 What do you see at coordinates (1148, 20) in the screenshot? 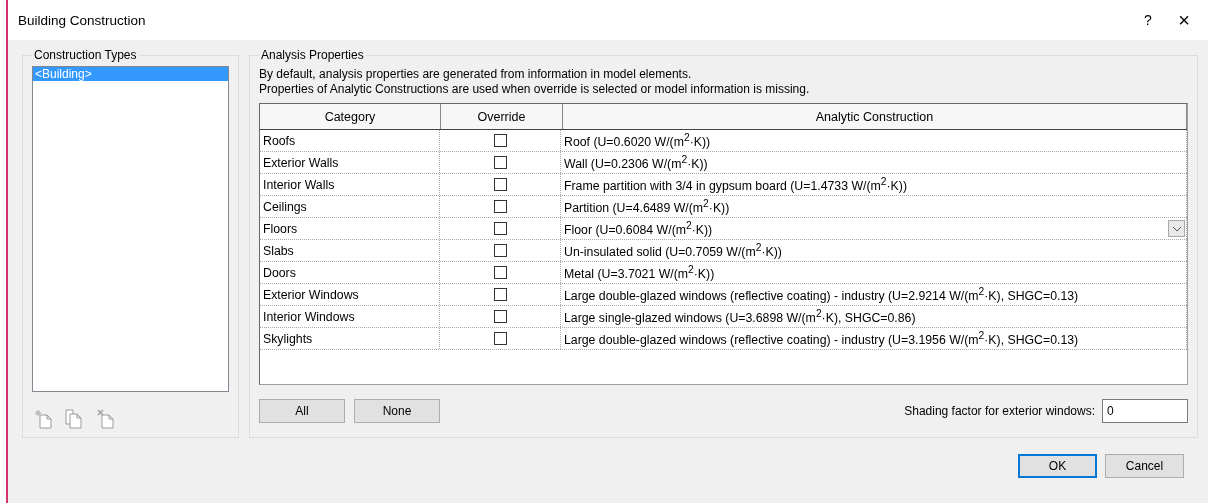
I see `help-button: ?` at bounding box center [1148, 20].